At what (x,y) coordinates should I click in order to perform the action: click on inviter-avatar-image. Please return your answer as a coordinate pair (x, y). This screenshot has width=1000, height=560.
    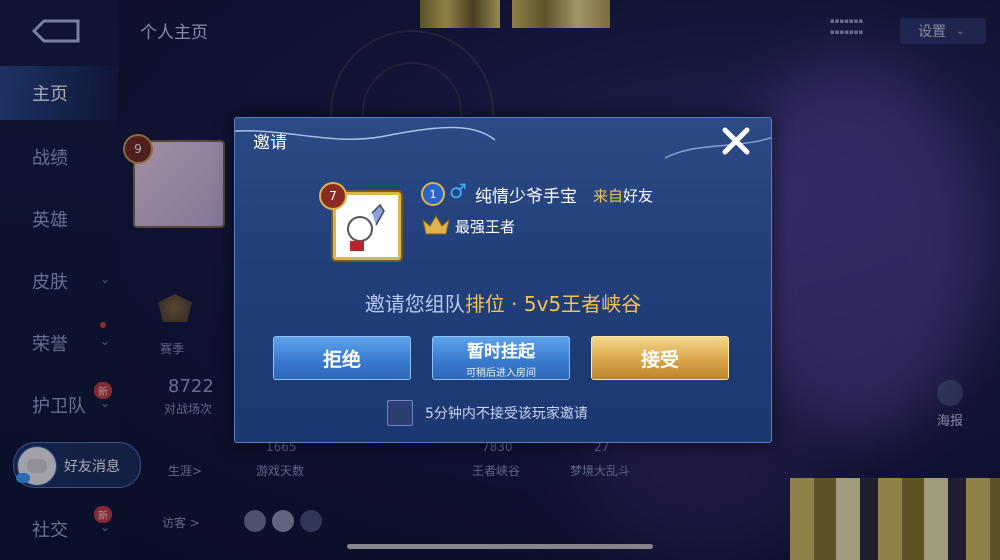
    Looking at the image, I should click on (366, 227).